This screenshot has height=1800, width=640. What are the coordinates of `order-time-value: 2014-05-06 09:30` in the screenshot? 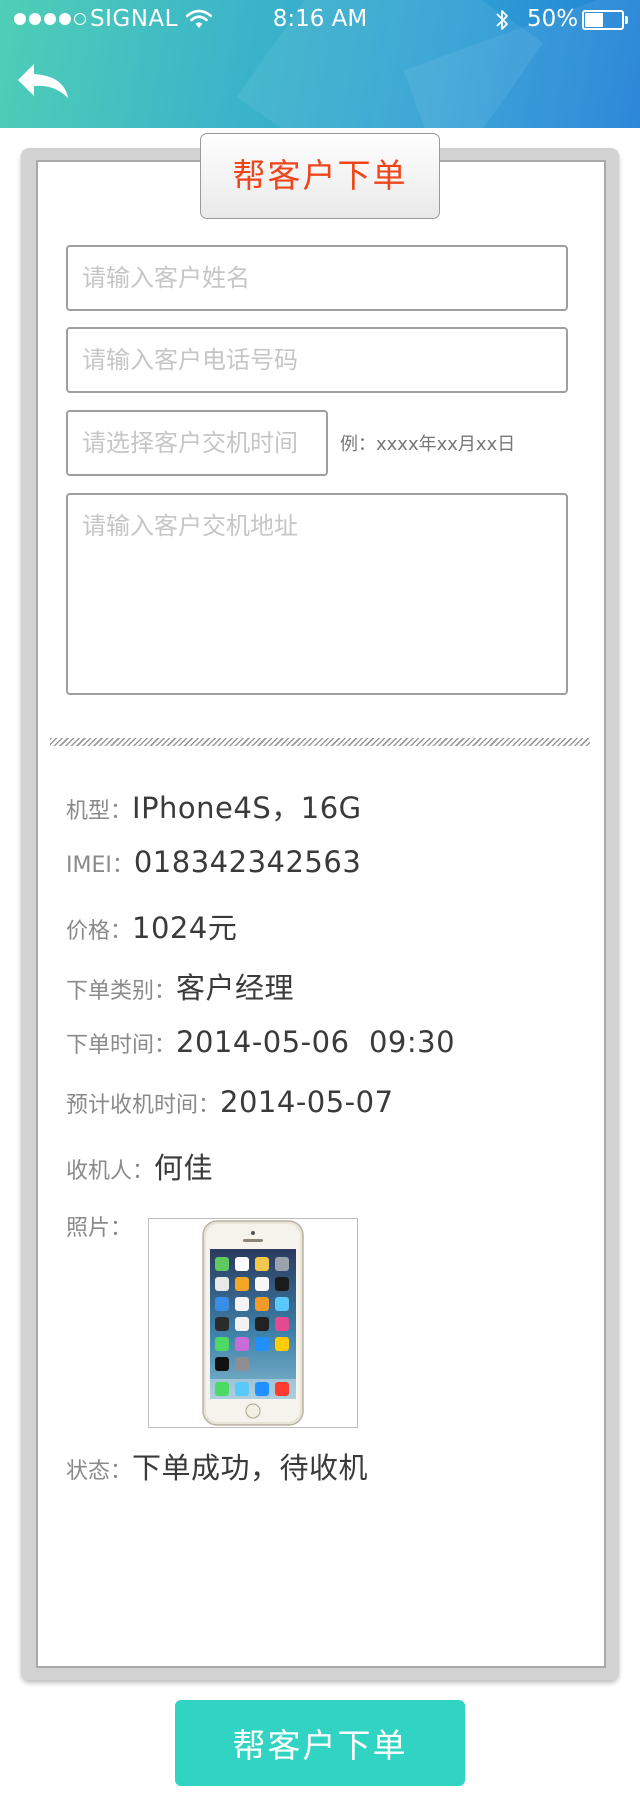 It's located at (316, 1042).